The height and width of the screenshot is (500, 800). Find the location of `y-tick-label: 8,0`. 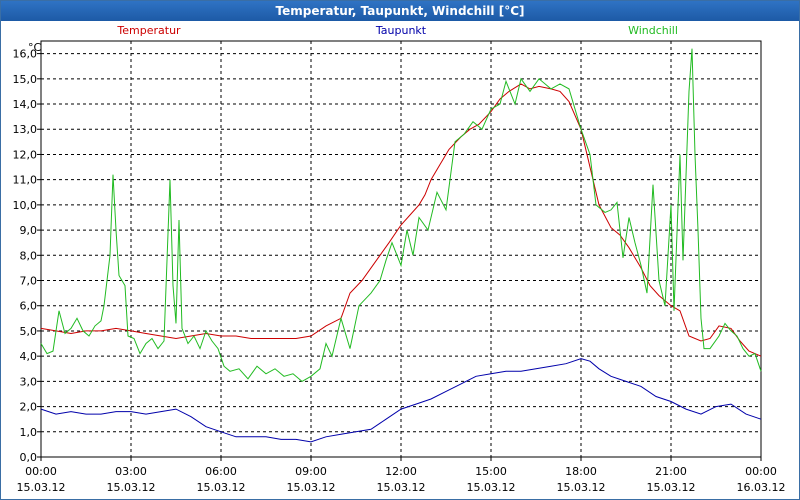

y-tick-label: 8,0 is located at coordinates (29, 255).